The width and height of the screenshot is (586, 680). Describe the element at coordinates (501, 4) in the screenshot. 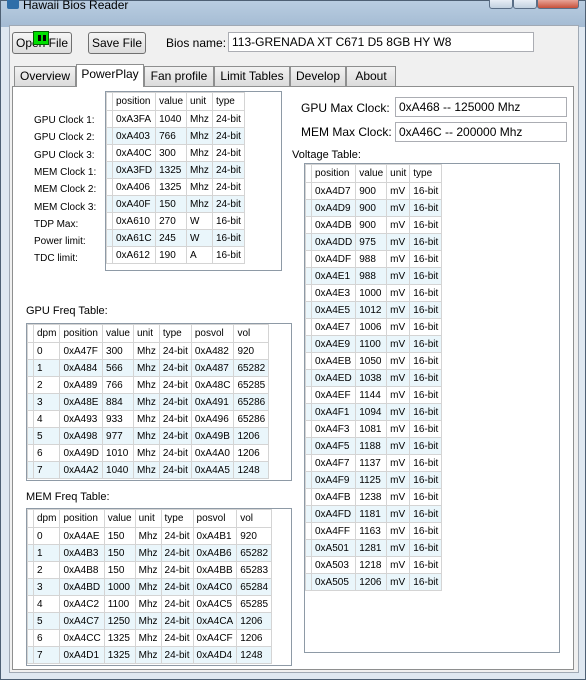

I see `minimize-button` at that location.